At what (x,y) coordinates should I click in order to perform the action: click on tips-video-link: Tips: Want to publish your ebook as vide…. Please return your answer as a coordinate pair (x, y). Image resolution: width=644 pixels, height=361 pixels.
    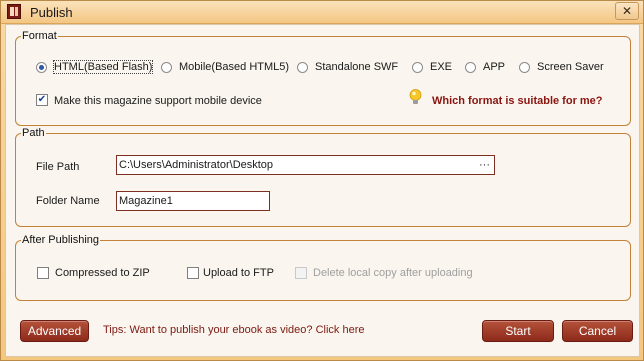
    Looking at the image, I should click on (233, 330).